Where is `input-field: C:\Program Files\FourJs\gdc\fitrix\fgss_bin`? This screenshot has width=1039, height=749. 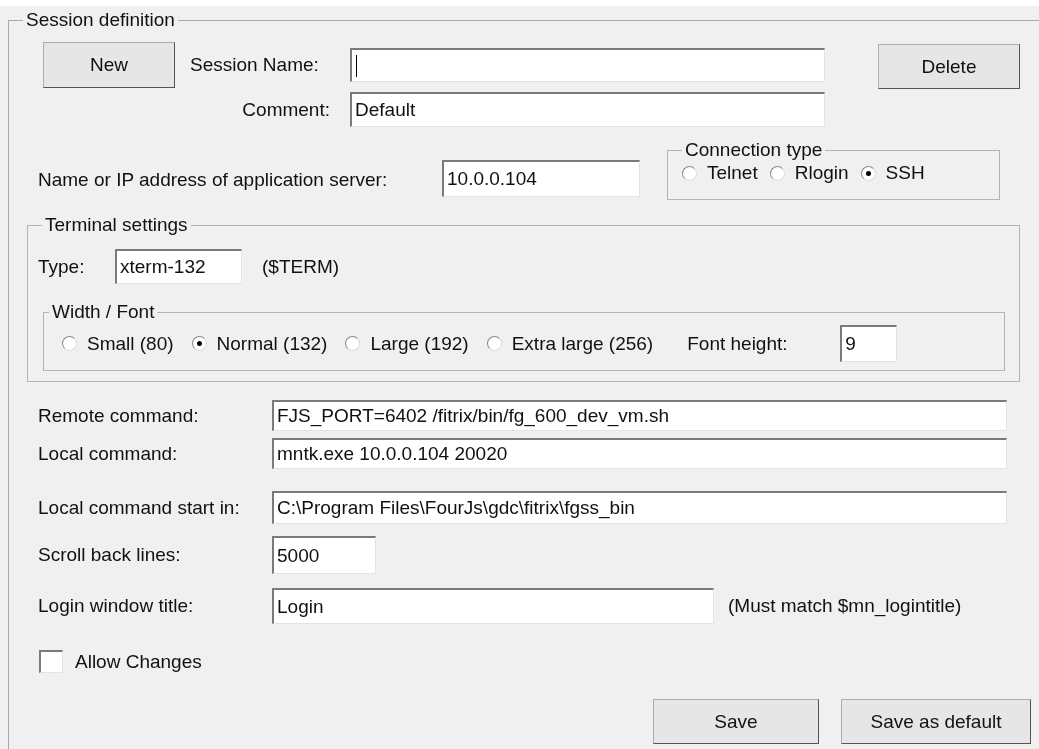
input-field: C:\Program Files\FourJs\gdc\fitrix\fgss_bin is located at coordinates (639, 507).